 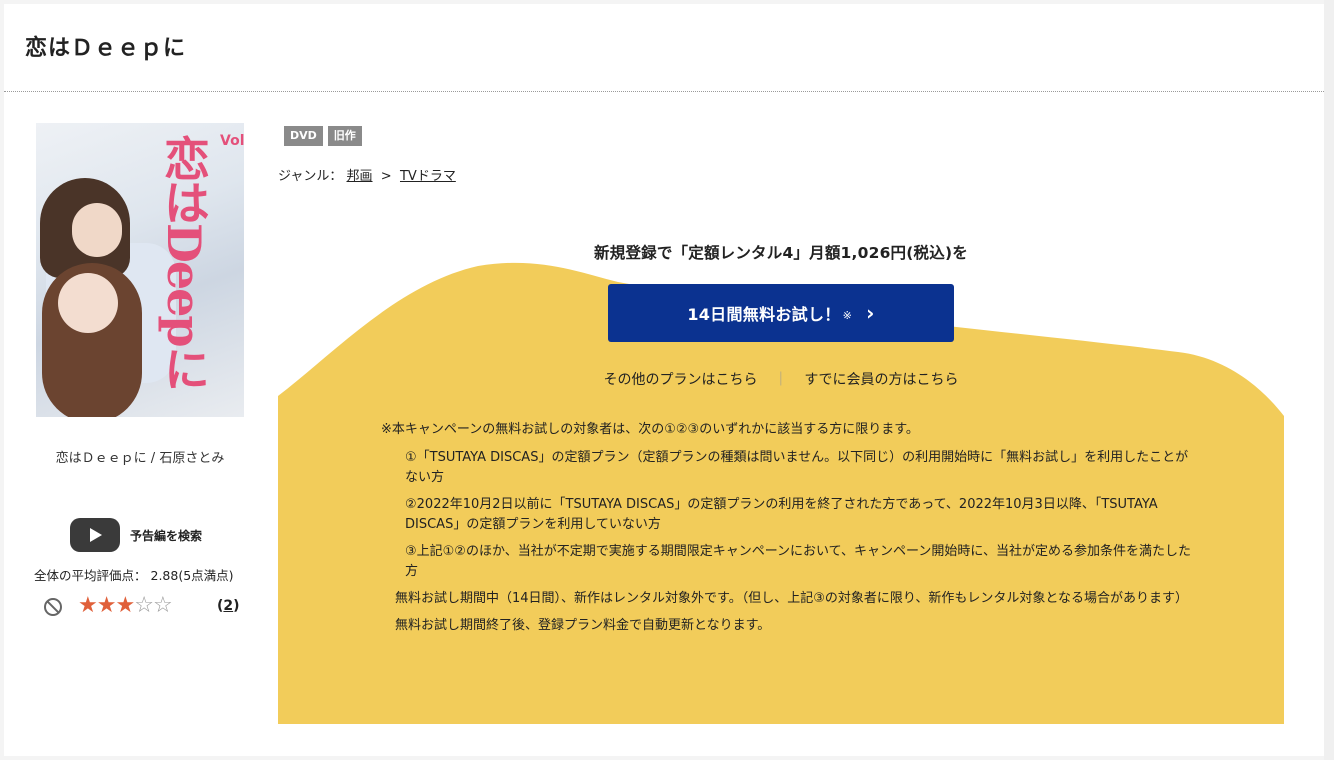 What do you see at coordinates (97, 230) in the screenshot?
I see `cover-figure-face` at bounding box center [97, 230].